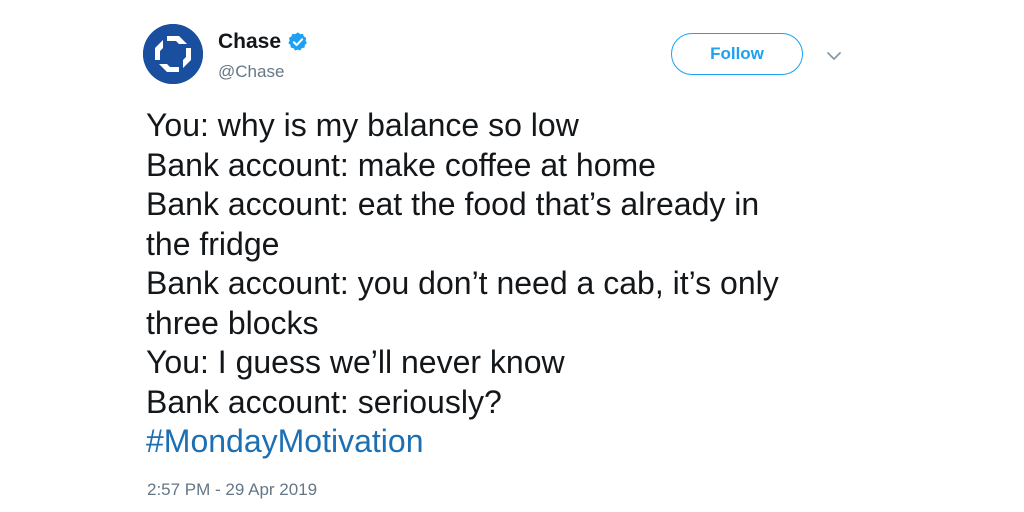  Describe the element at coordinates (834, 56) in the screenshot. I see `chevron-down-icon` at that location.